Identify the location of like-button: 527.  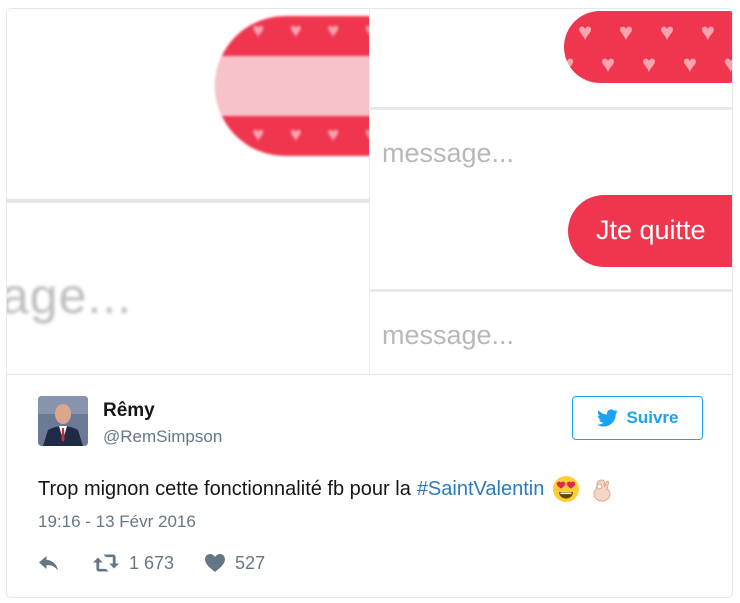
(234, 563).